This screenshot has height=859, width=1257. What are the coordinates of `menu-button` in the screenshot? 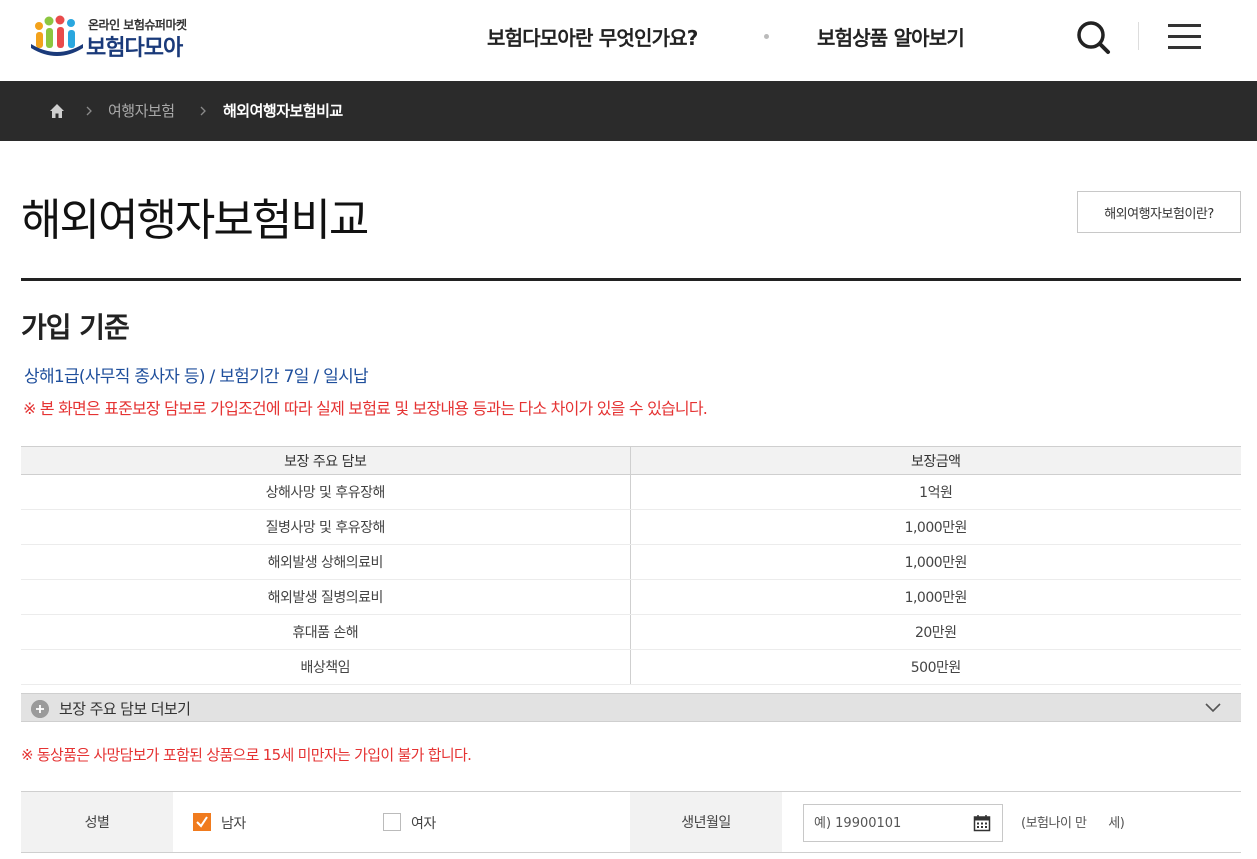 It's located at (1184, 37).